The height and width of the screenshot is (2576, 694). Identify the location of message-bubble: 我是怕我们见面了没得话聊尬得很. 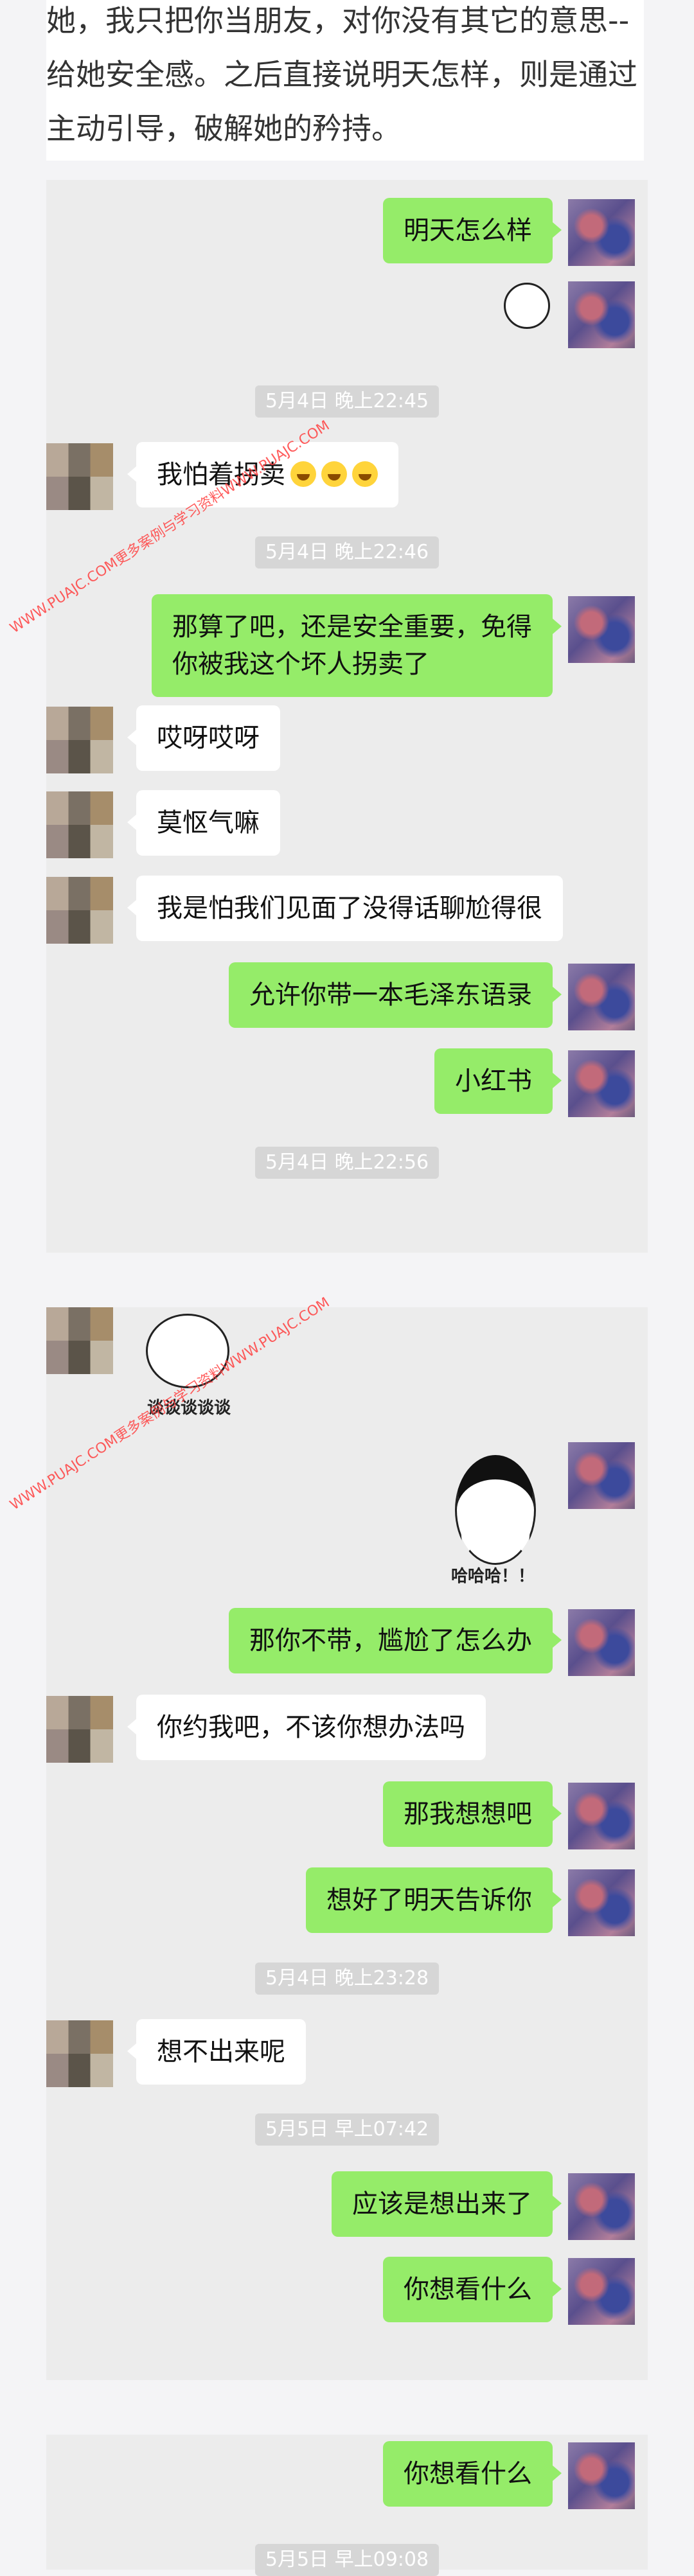
(345, 908).